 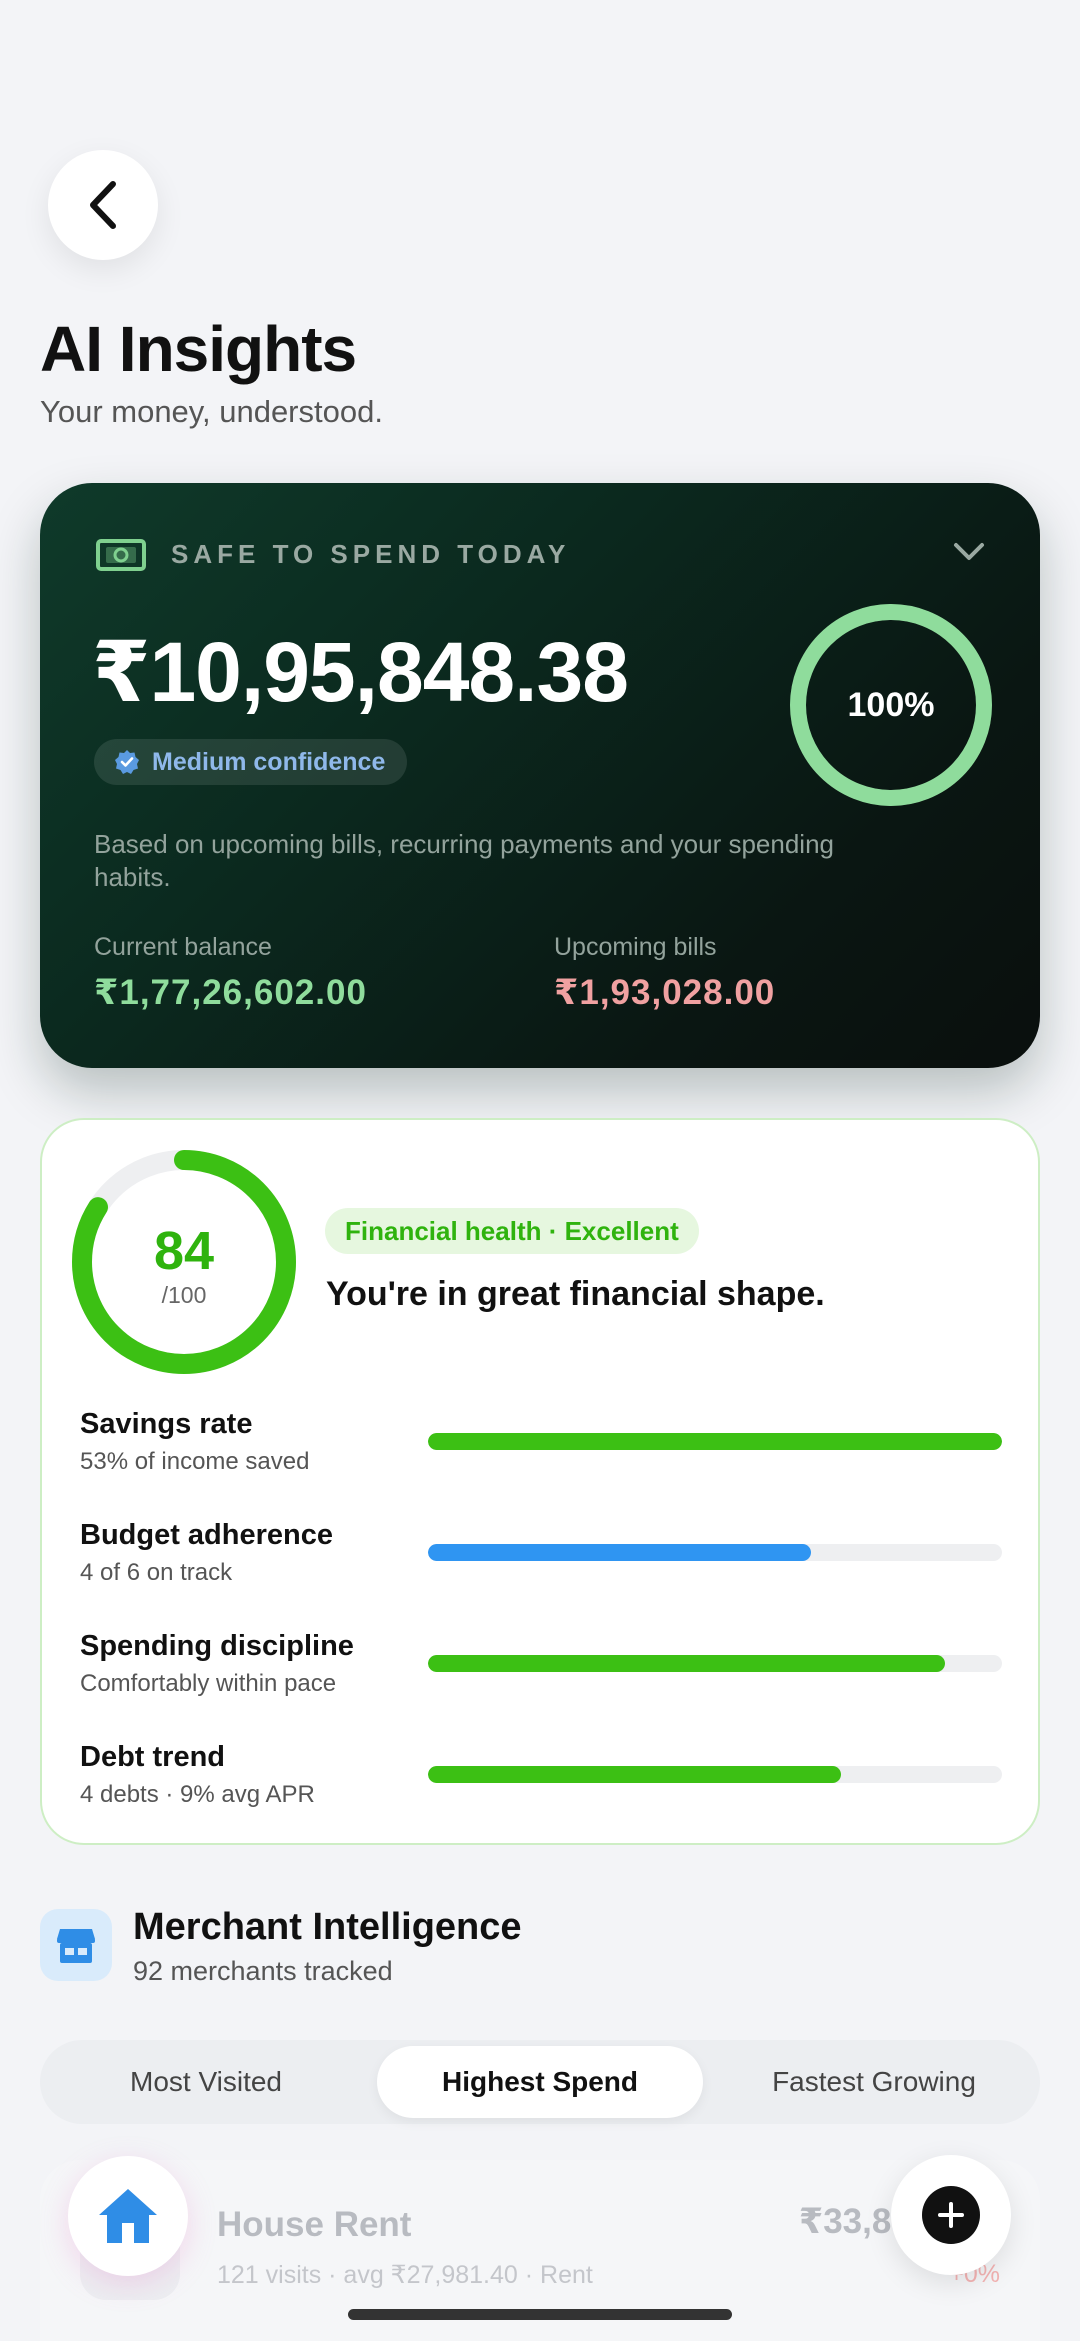 What do you see at coordinates (327, 1927) in the screenshot?
I see `merchant-intelligence-title: Merchant Intelligence` at bounding box center [327, 1927].